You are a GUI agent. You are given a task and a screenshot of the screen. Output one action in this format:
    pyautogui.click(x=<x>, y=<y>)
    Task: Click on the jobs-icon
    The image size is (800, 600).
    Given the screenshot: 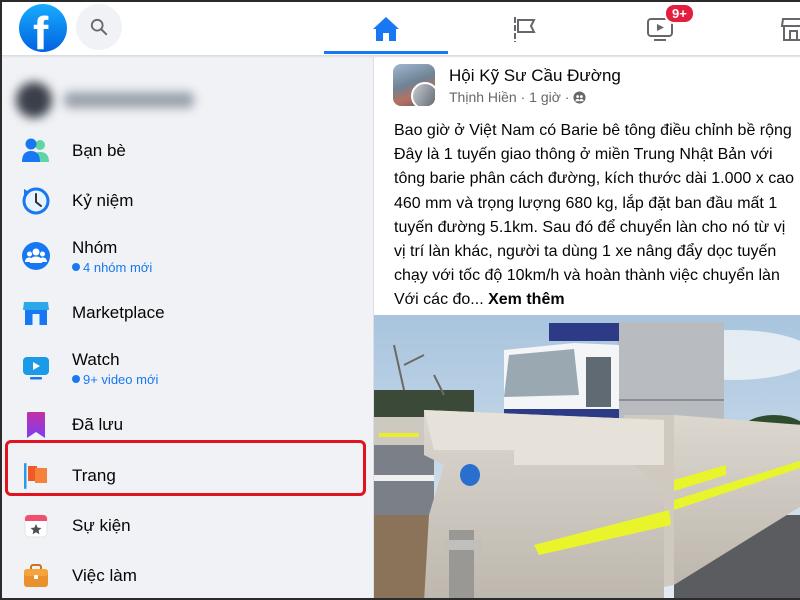 What is the action you would take?
    pyautogui.click(x=36, y=576)
    